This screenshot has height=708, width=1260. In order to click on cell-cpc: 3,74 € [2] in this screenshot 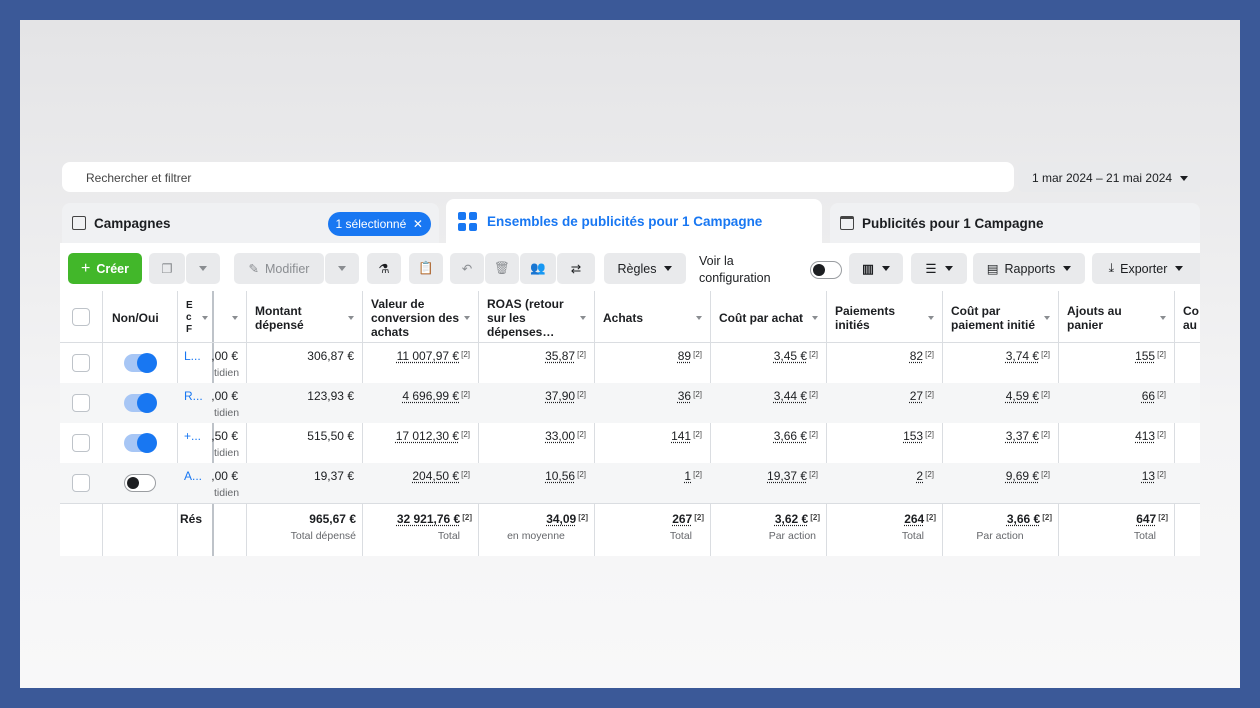, I will do `click(1028, 356)`.